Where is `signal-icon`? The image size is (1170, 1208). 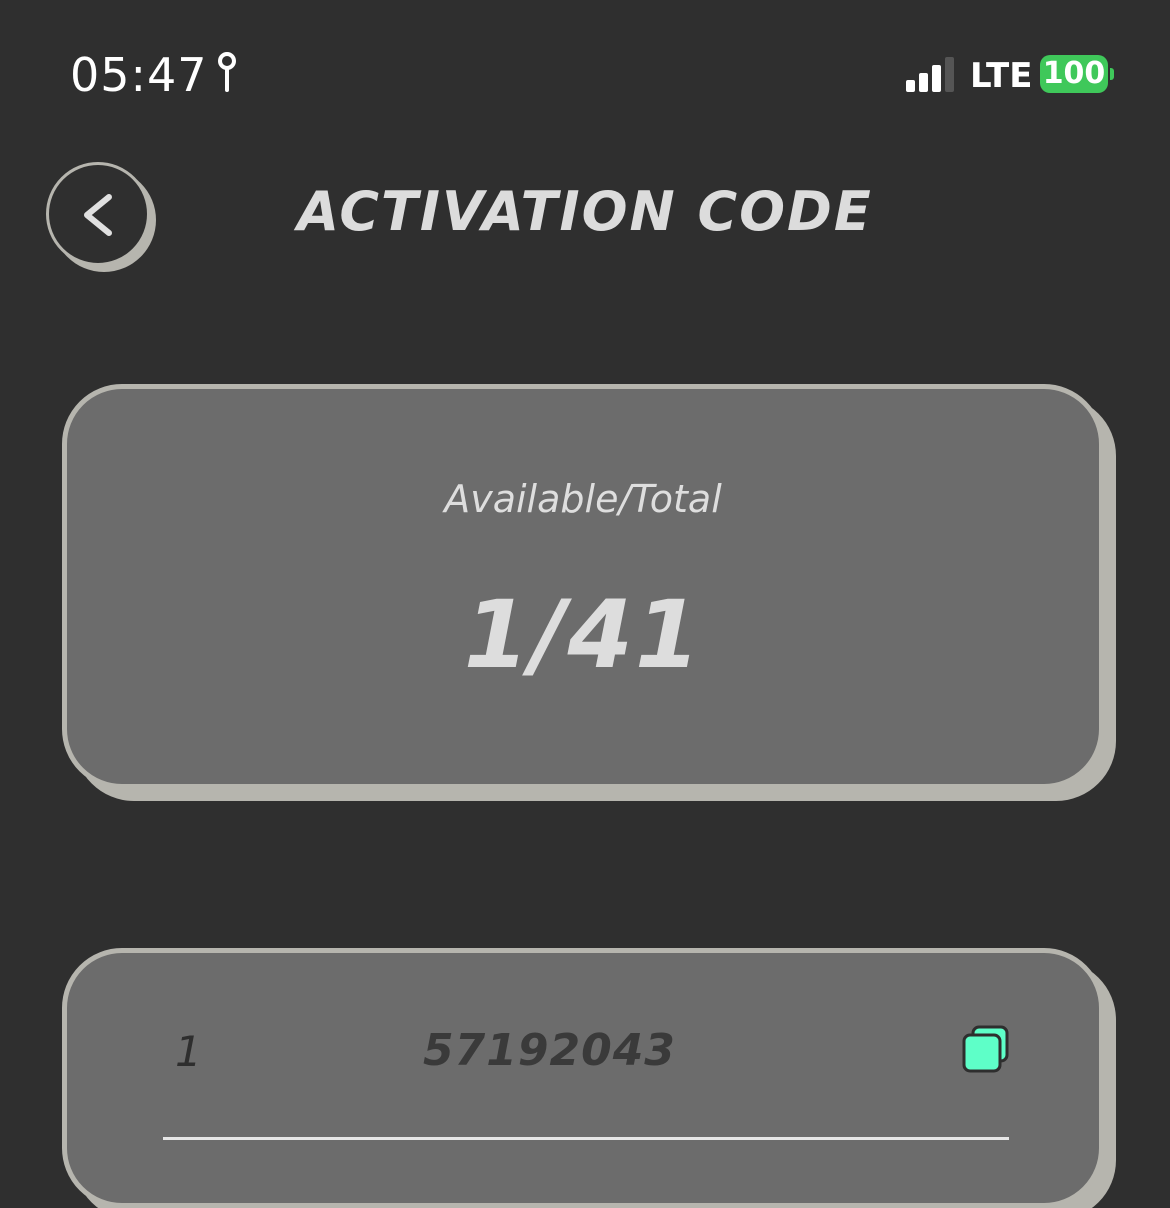 signal-icon is located at coordinates (932, 74).